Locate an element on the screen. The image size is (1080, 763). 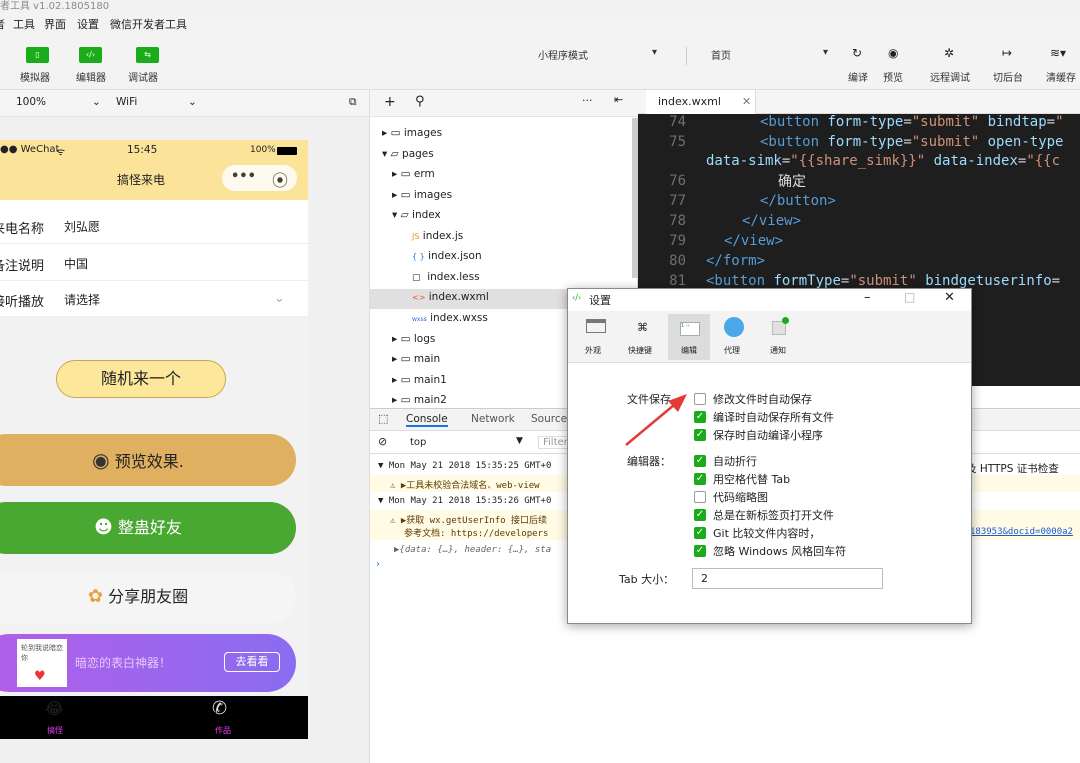
inspect-icon: ⬚ is located at coordinates (383, 418).